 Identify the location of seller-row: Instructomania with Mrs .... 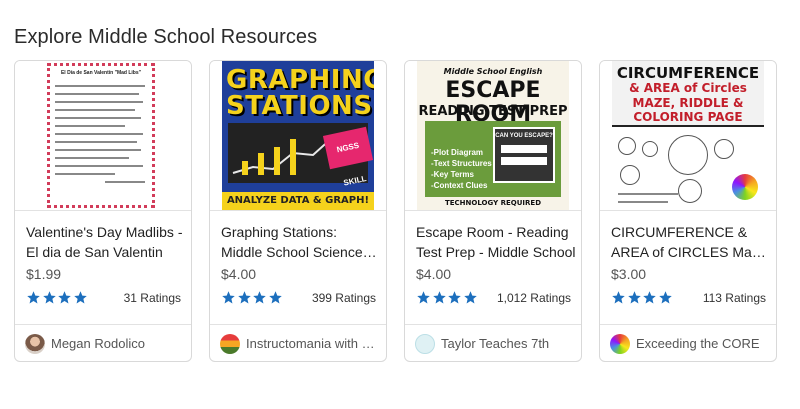
(298, 342).